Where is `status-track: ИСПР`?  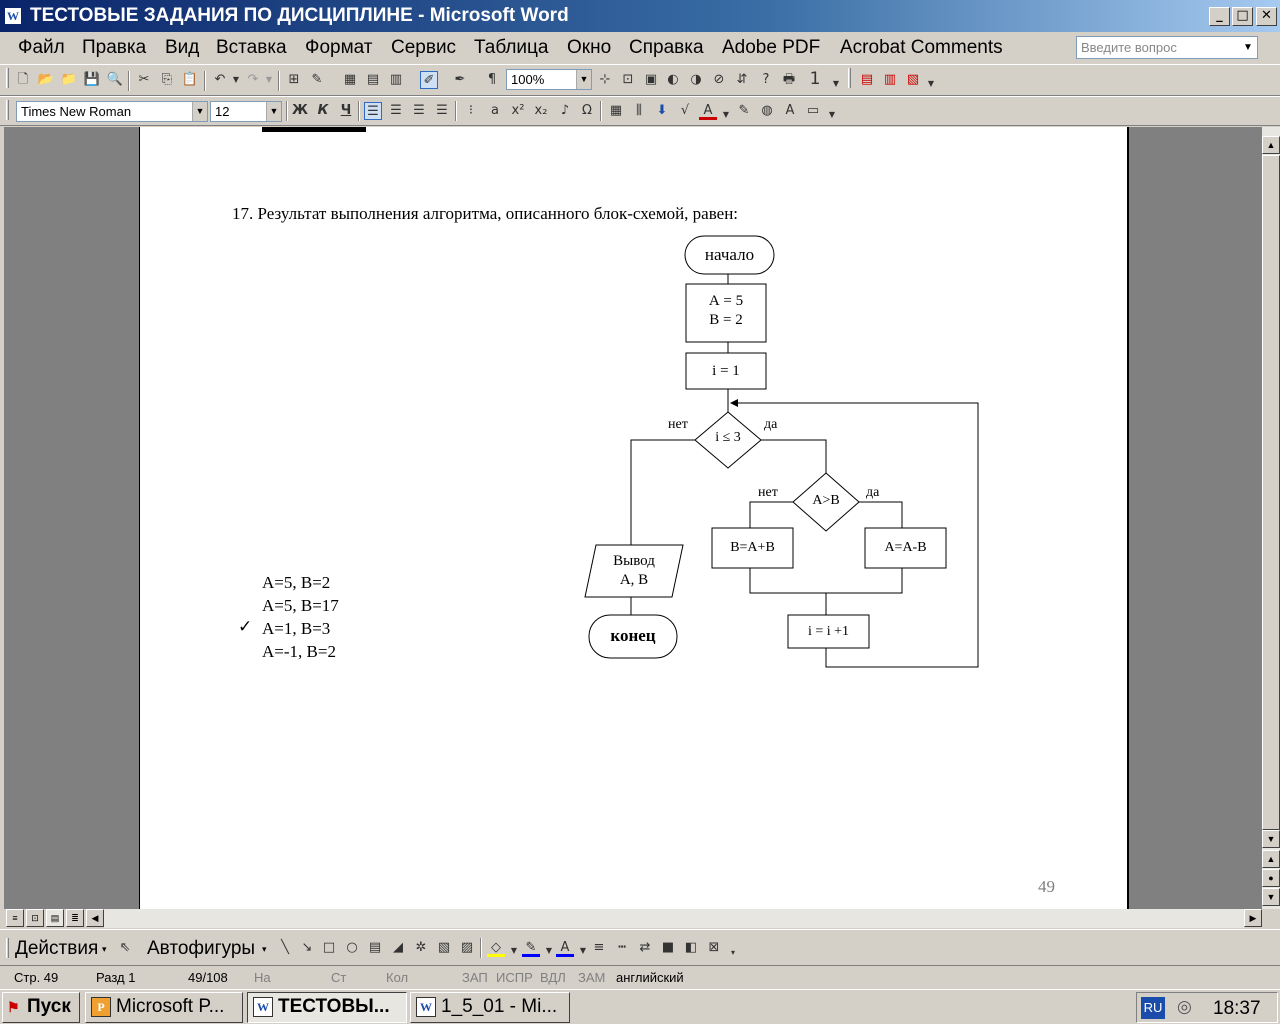
status-track: ИСПР is located at coordinates (514, 977).